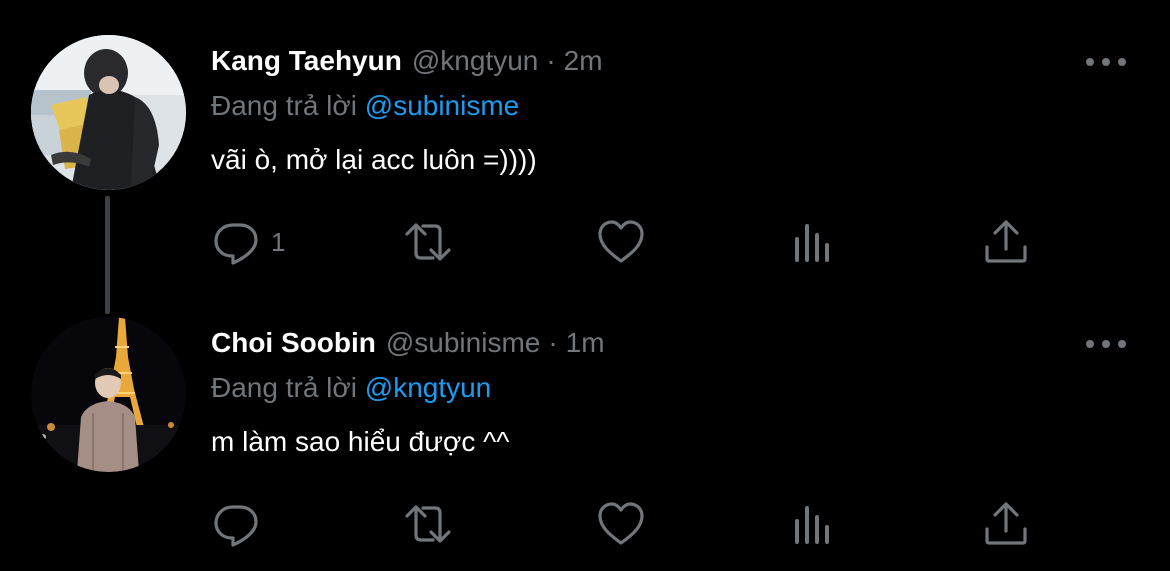 This screenshot has width=1170, height=571. Describe the element at coordinates (690, 388) in the screenshot. I see `replying-to: Đang trả lời @kngtyun` at that location.